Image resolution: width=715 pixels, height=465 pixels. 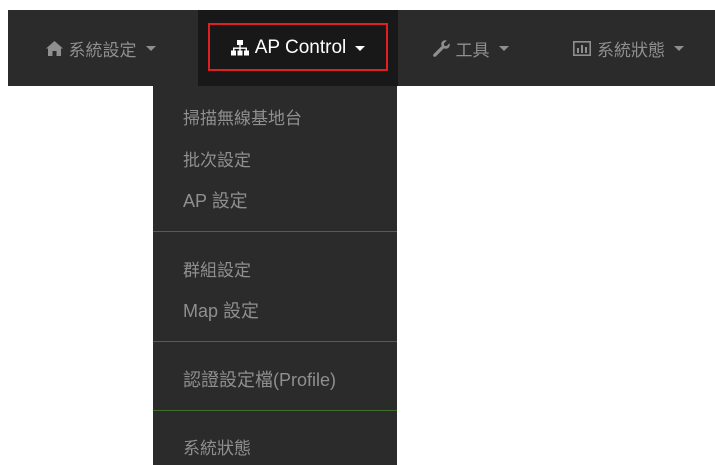 I want to click on wrench-icon, so click(x=441, y=48).